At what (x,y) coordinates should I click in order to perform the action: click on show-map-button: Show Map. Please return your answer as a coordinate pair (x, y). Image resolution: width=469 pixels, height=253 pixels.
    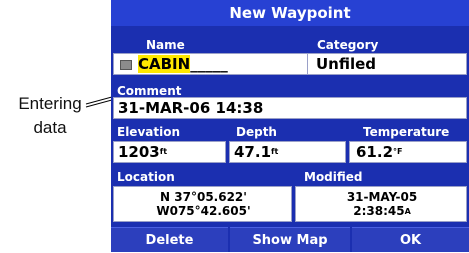
    Looking at the image, I should click on (290, 239).